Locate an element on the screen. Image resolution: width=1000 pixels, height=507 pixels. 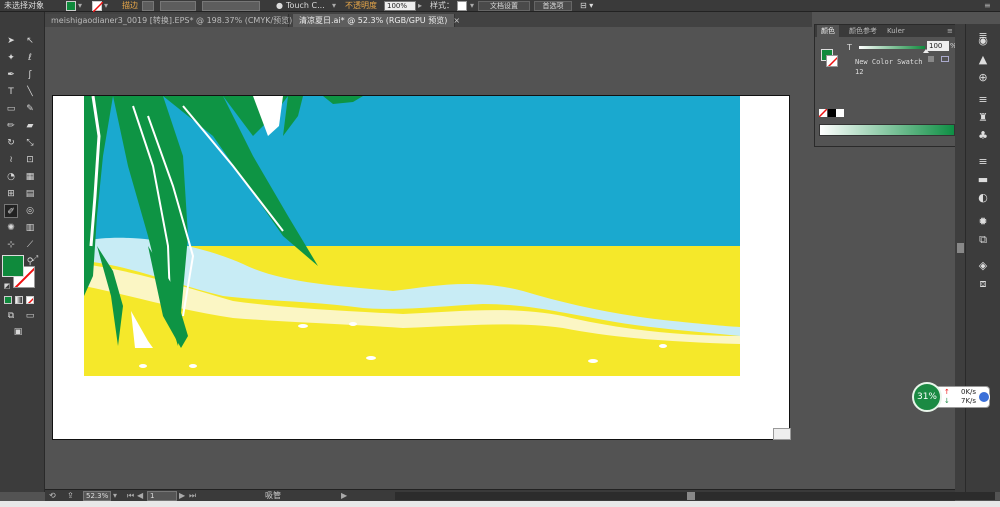
line-tool-icon: ╲ is located at coordinates (30, 92).